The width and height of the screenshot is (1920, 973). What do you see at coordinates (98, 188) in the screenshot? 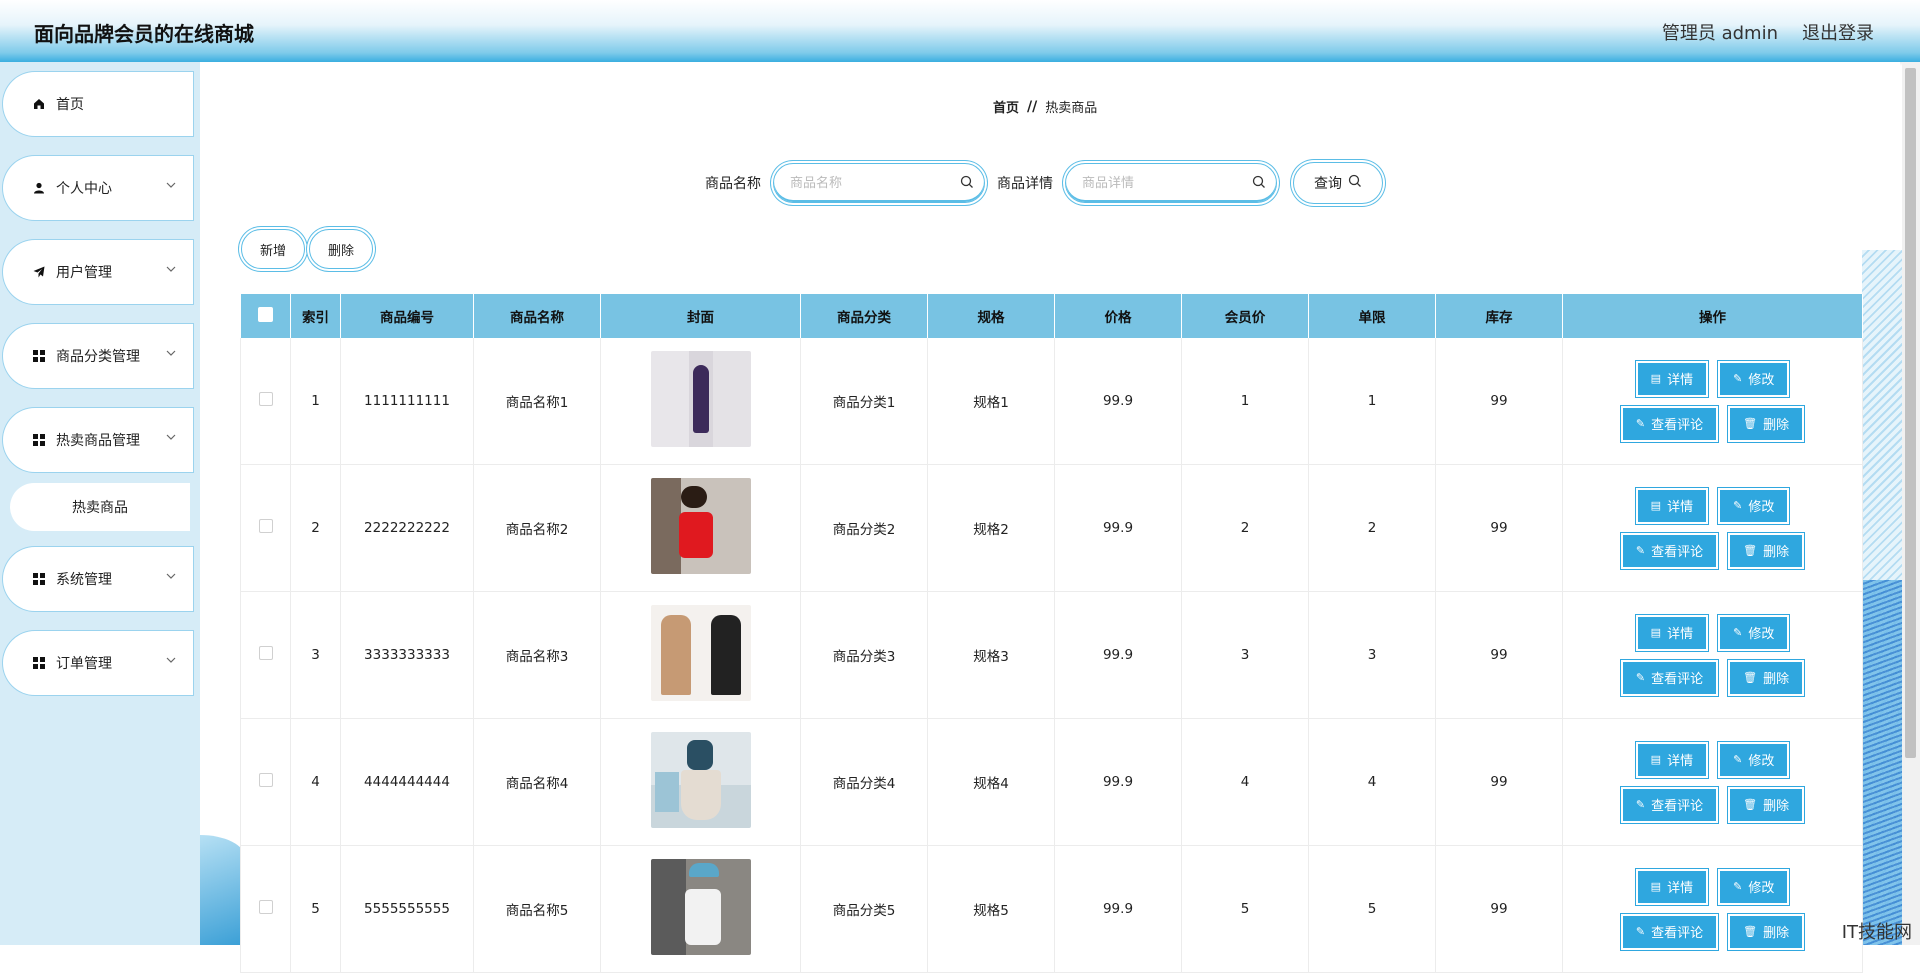
I see `sidebar-item-personal-center: 个人中心` at bounding box center [98, 188].